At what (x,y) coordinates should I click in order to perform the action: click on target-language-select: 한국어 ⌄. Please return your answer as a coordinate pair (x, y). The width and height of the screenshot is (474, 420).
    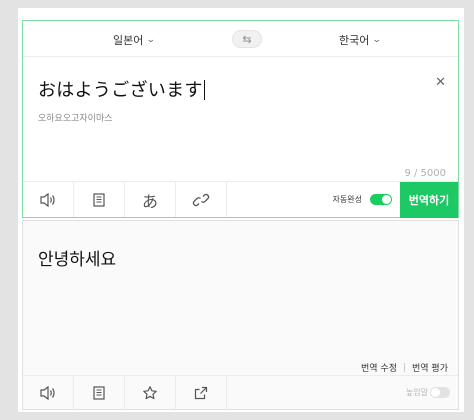
    Looking at the image, I should click on (361, 40).